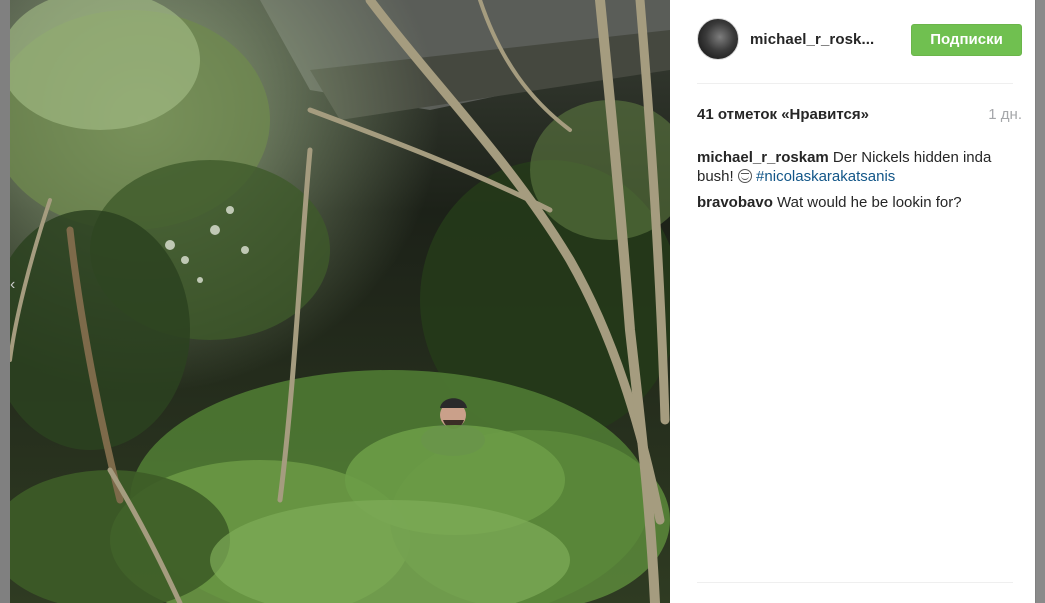 The width and height of the screenshot is (1045, 603). Describe the element at coordinates (744, 176) in the screenshot. I see `grinning-face-icon` at that location.